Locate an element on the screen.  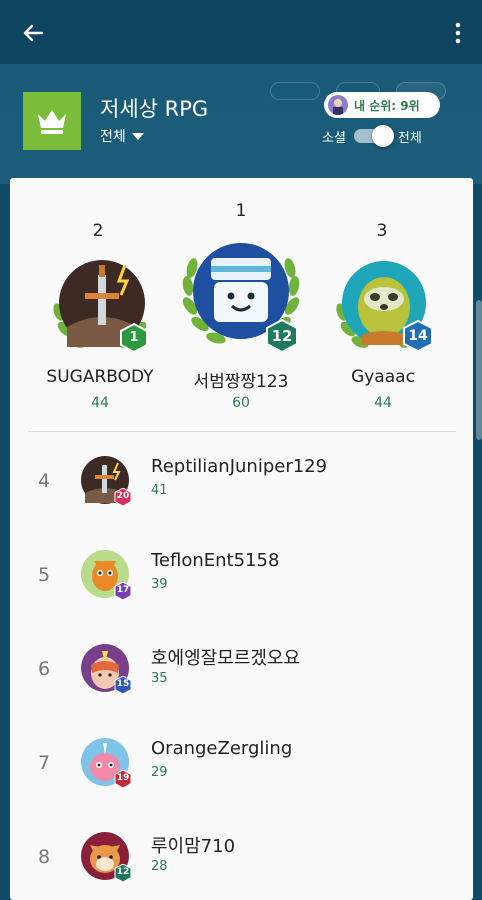
crown-icon is located at coordinates (52, 122).